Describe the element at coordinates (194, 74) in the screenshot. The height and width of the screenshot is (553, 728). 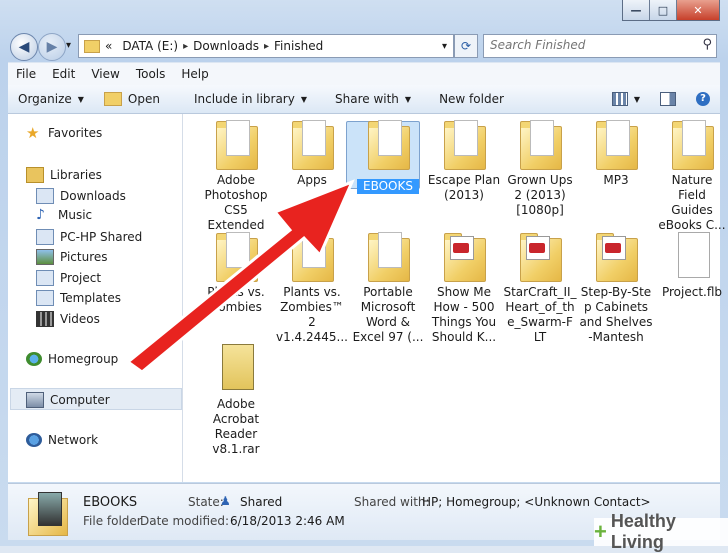
I see `menu-help: Help` at that location.